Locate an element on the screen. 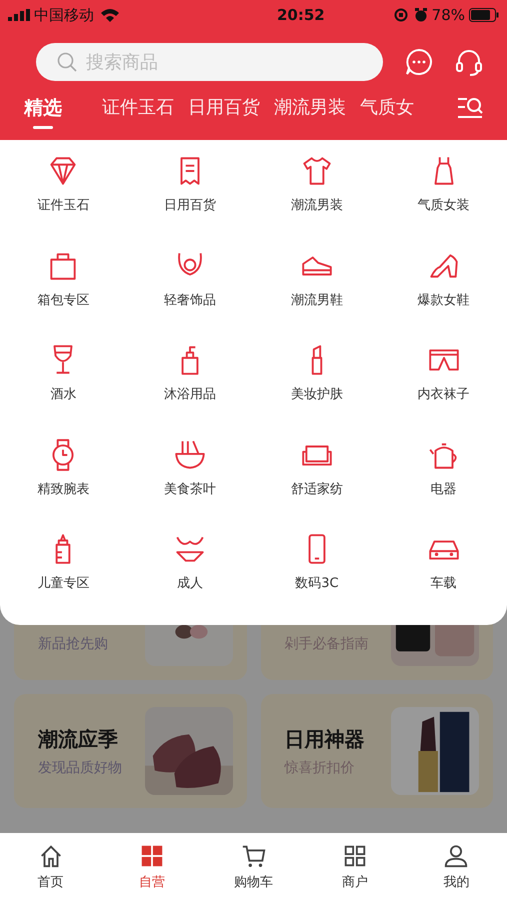 The image size is (507, 900). card-title: 日用神器 is located at coordinates (324, 739).